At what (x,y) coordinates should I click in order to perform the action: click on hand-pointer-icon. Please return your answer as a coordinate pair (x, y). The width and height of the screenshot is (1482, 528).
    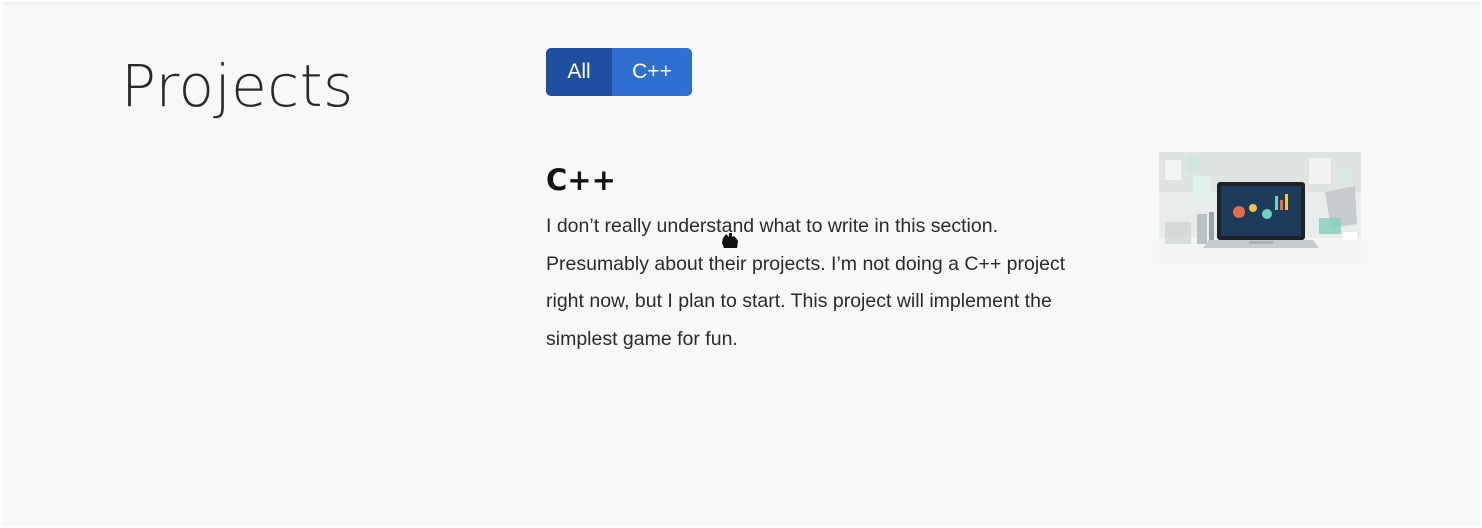
    Looking at the image, I should click on (730, 240).